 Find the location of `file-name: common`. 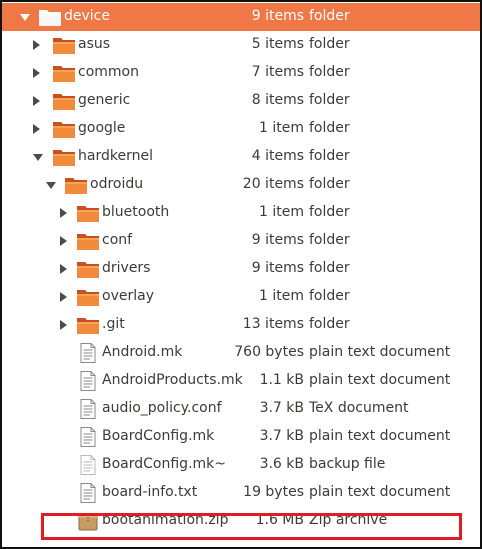

file-name: common is located at coordinates (108, 72).